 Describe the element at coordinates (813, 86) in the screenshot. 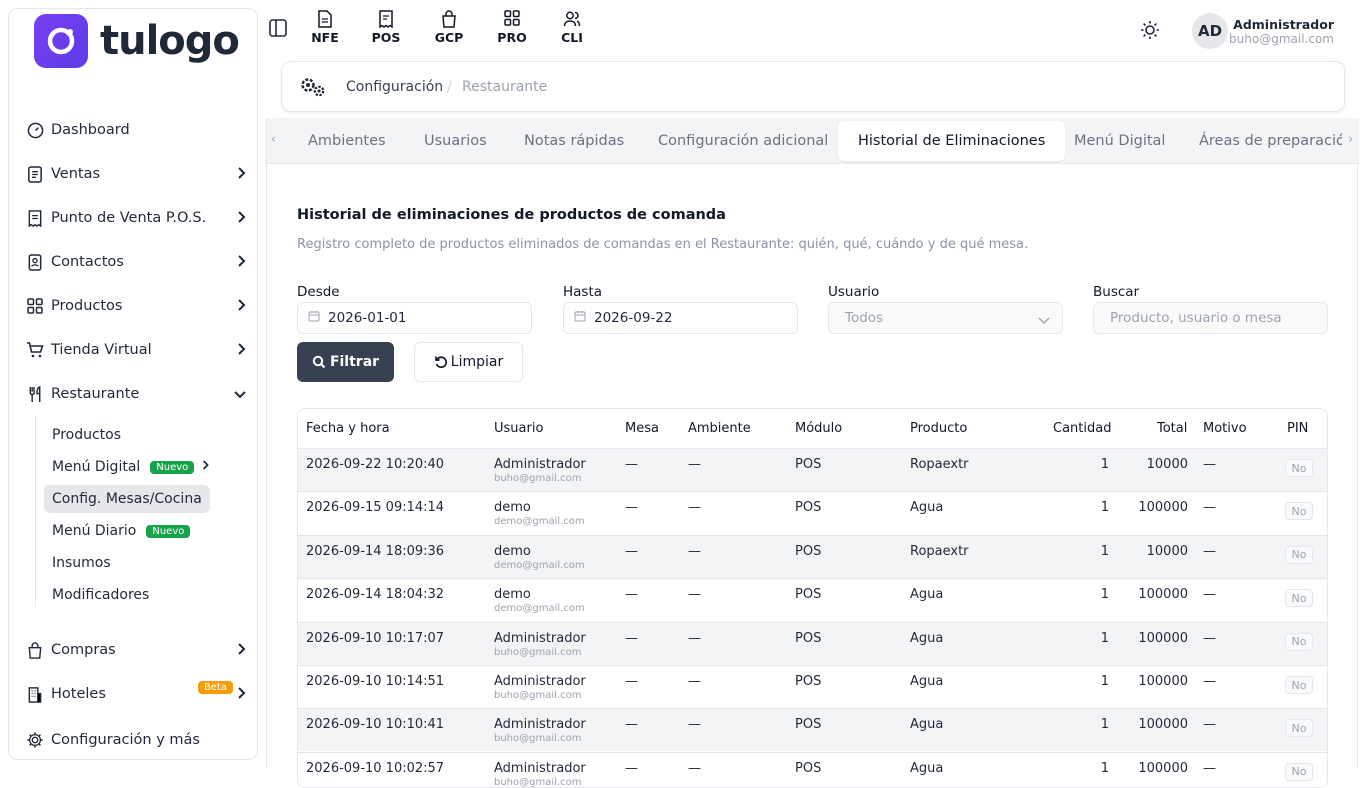

I see `breadcrumb: Configuración / Restaurante` at that location.